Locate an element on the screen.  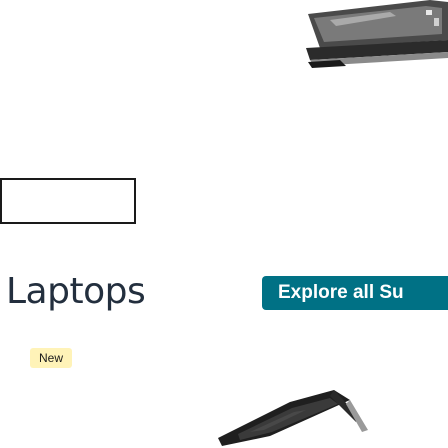
explore-all-button: Explore all Su is located at coordinates (355, 293).